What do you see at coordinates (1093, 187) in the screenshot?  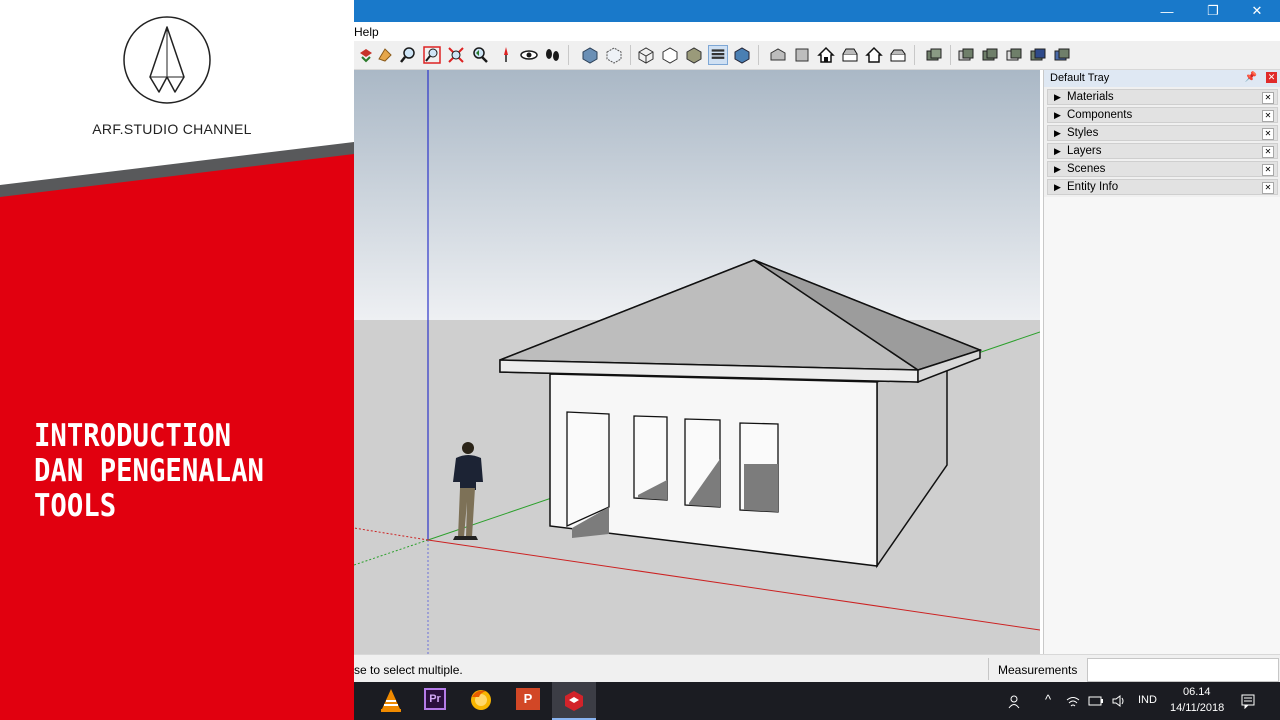 I see `tray-panel-label: Entity Info` at bounding box center [1093, 187].